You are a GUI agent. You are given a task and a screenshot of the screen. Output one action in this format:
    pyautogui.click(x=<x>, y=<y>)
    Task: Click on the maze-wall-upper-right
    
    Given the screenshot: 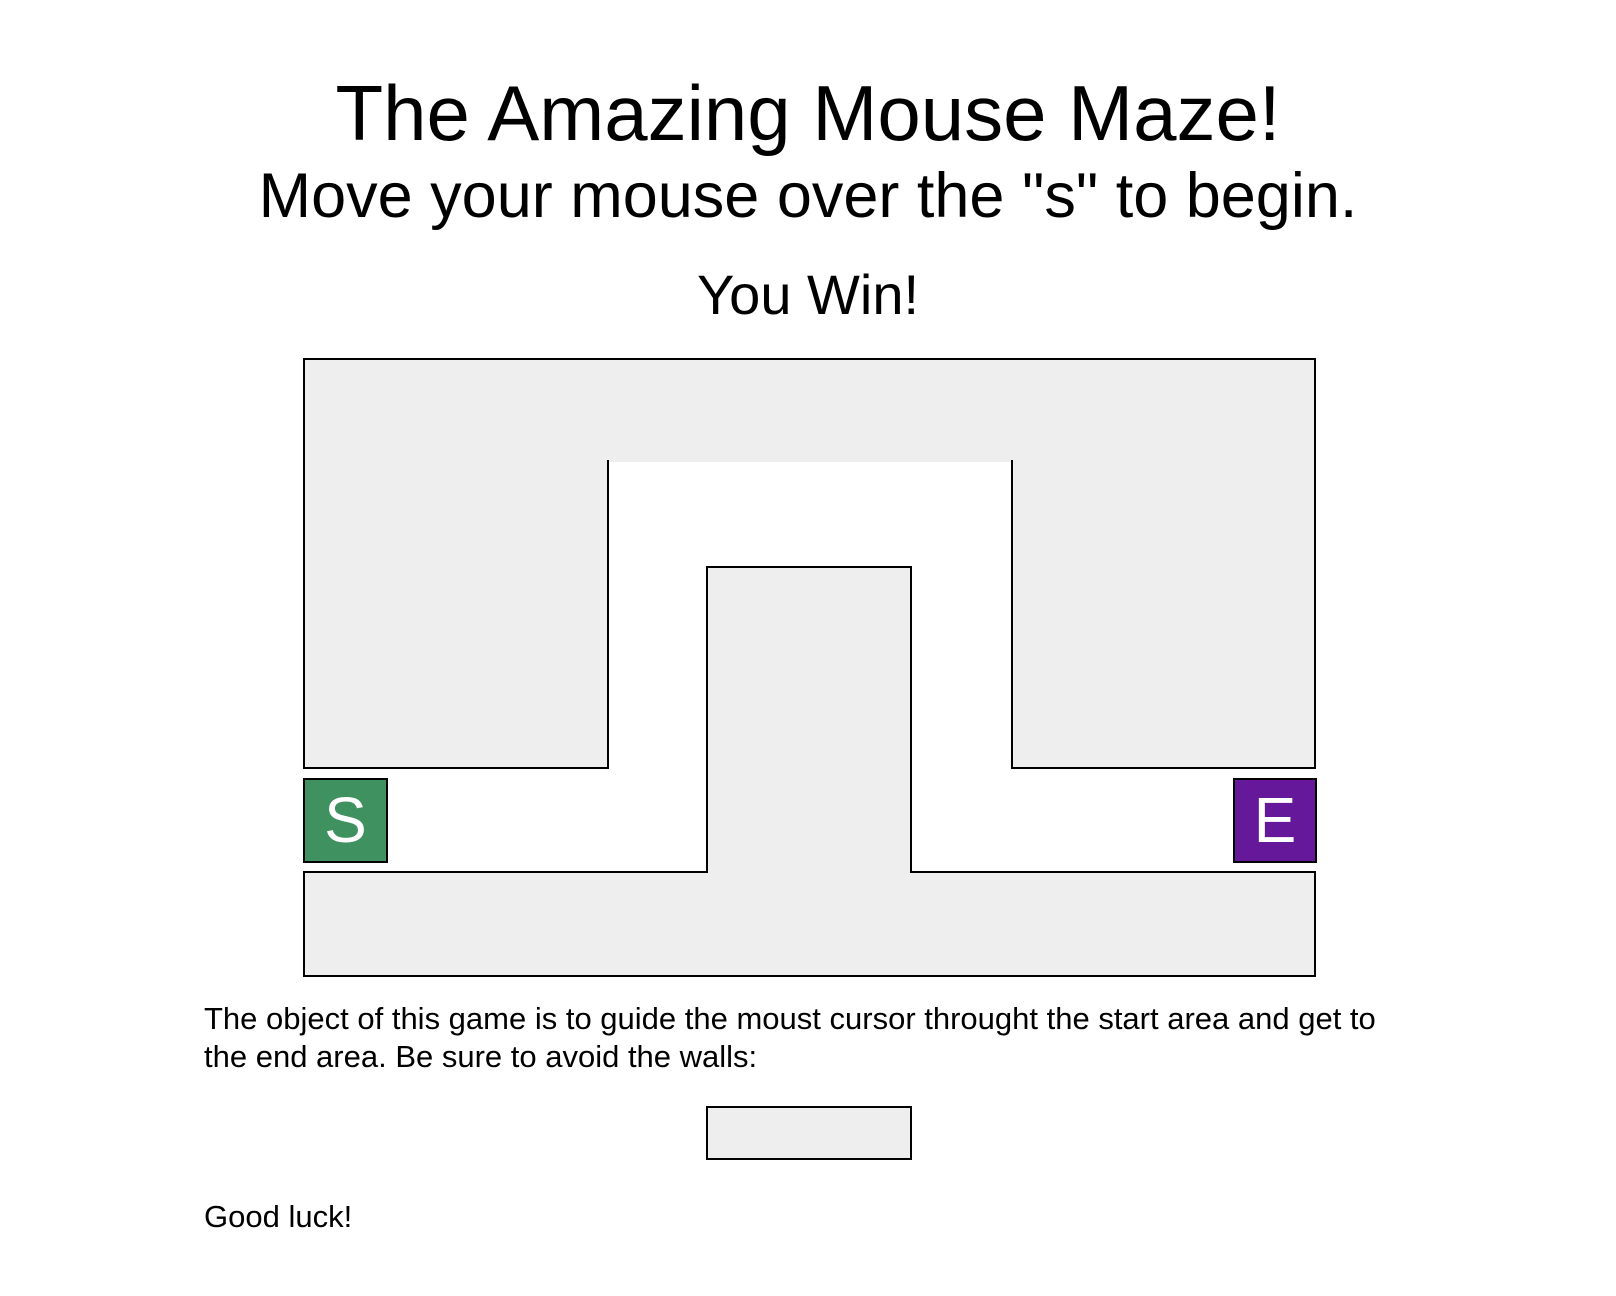 What is the action you would take?
    pyautogui.click(x=1163, y=614)
    